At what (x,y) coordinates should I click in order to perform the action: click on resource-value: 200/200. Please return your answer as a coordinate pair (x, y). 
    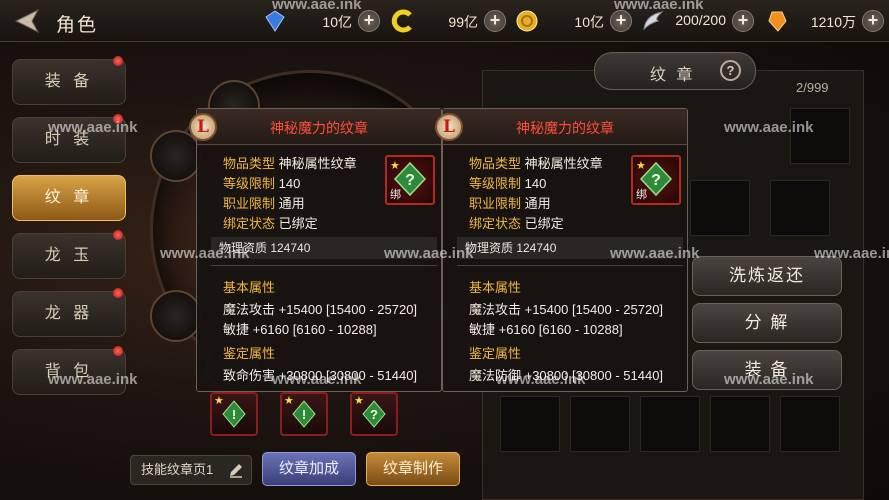
    Looking at the image, I should click on (700, 20).